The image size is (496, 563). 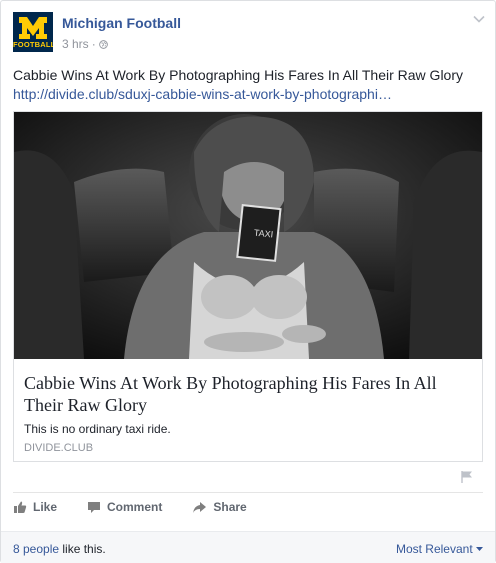 I want to click on like-button: Like, so click(x=35, y=507).